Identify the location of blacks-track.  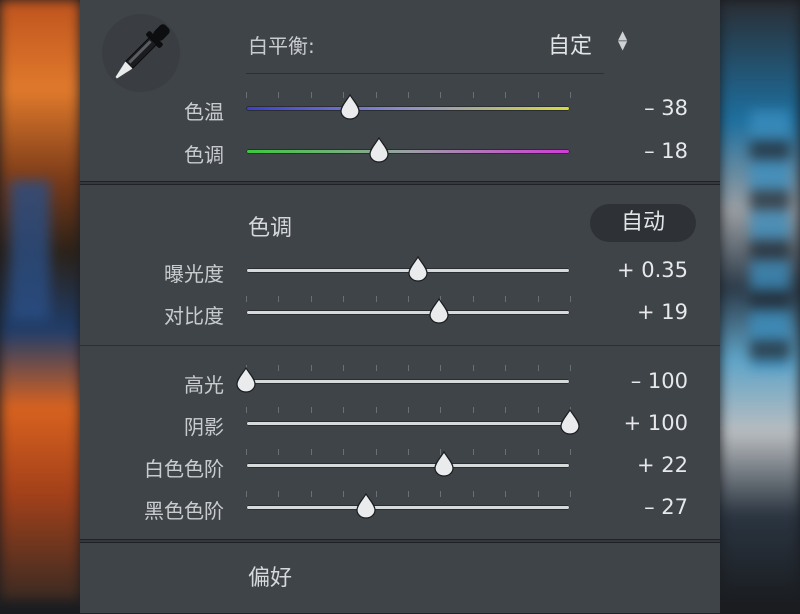
(408, 507).